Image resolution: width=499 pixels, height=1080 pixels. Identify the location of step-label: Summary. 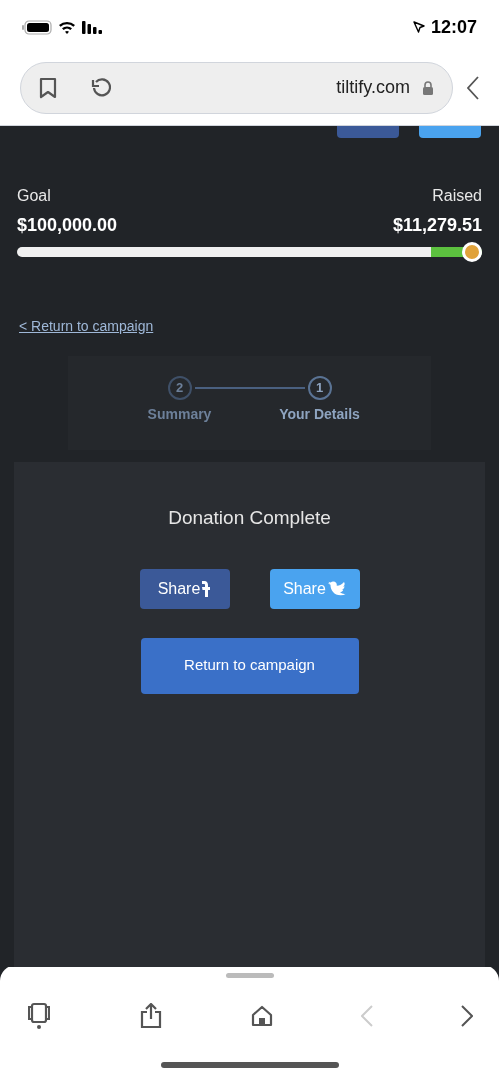
(179, 414).